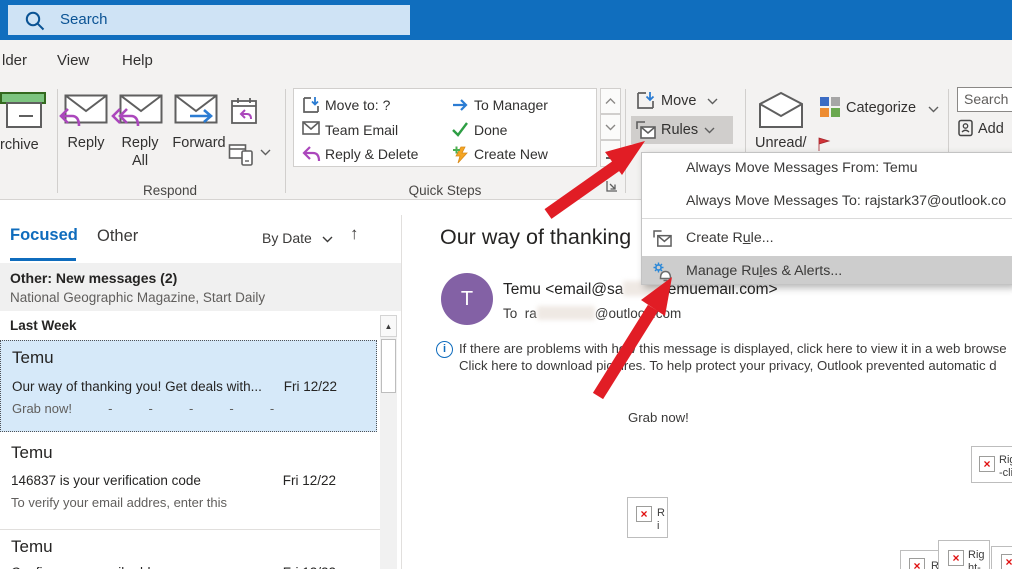  Describe the element at coordinates (638, 313) in the screenshot. I see `recipient-part: @outlook.com` at that location.